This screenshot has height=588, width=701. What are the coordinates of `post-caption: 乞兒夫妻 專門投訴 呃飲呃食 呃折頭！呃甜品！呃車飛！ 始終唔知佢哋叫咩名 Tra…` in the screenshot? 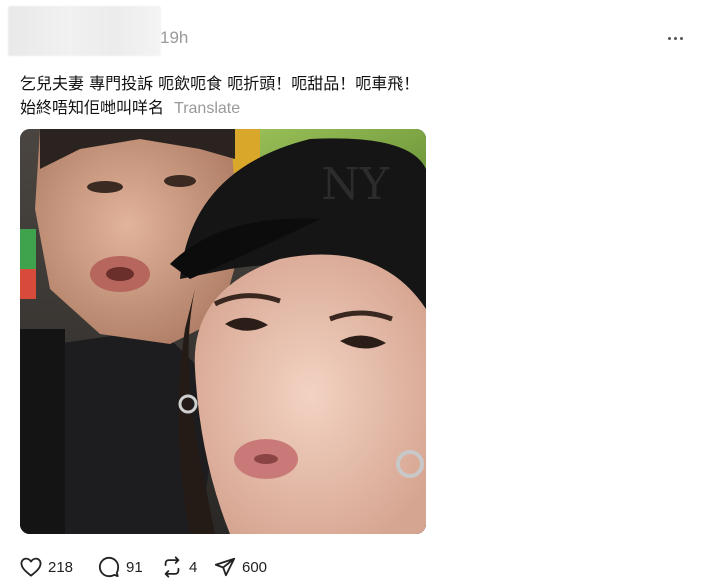 It's located at (350, 96).